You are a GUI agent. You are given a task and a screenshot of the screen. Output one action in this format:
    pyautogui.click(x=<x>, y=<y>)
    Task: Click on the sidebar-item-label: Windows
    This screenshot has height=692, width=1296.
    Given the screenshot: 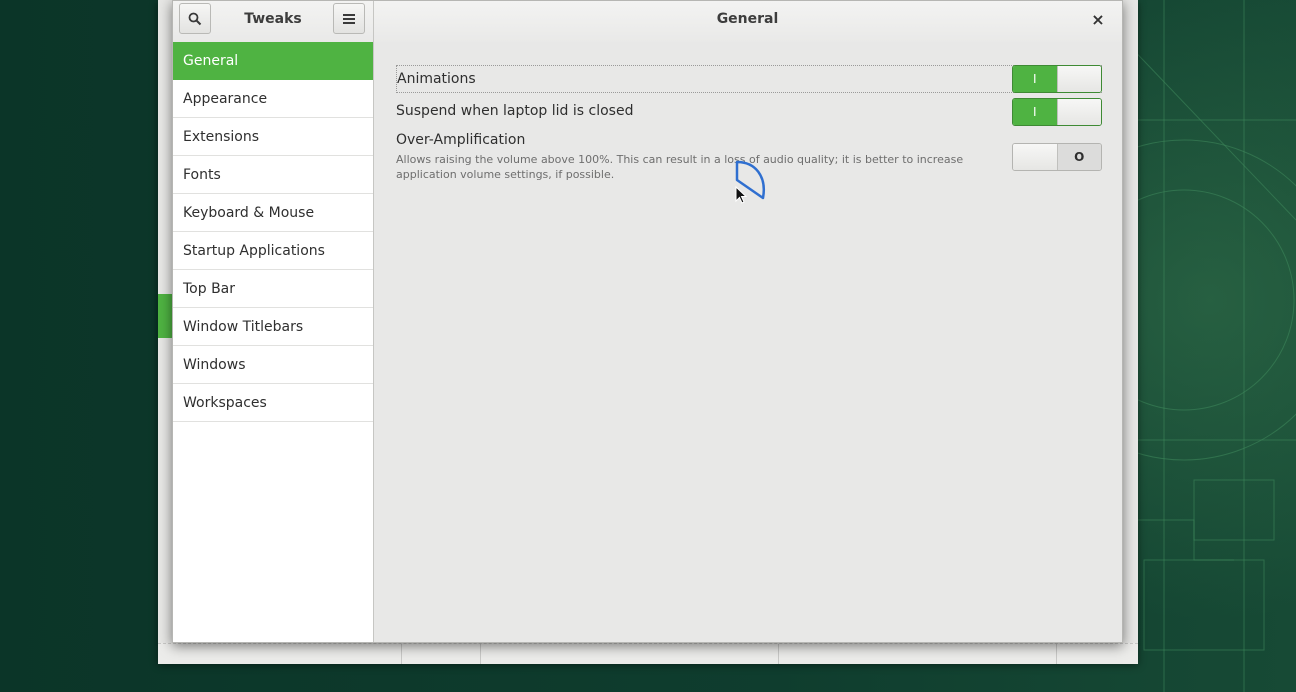 What is the action you would take?
    pyautogui.click(x=214, y=364)
    